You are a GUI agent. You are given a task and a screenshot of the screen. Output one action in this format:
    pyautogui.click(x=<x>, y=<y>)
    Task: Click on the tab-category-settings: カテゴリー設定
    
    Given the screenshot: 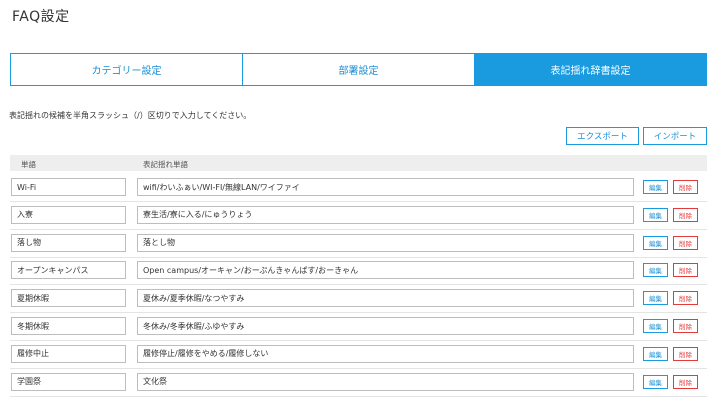 What is the action you would take?
    pyautogui.click(x=127, y=69)
    